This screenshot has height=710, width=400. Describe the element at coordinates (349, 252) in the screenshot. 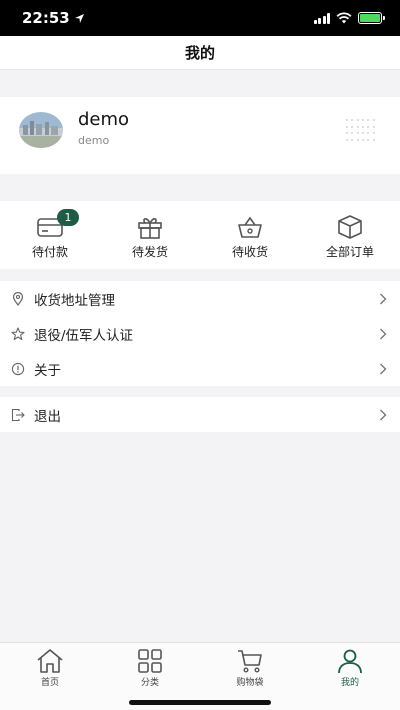

I see `order-label: 全部订单` at that location.